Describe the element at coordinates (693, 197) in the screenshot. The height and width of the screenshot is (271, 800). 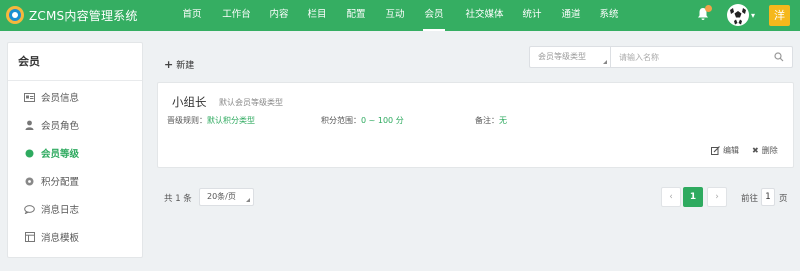
I see `page-button-current: 1` at that location.